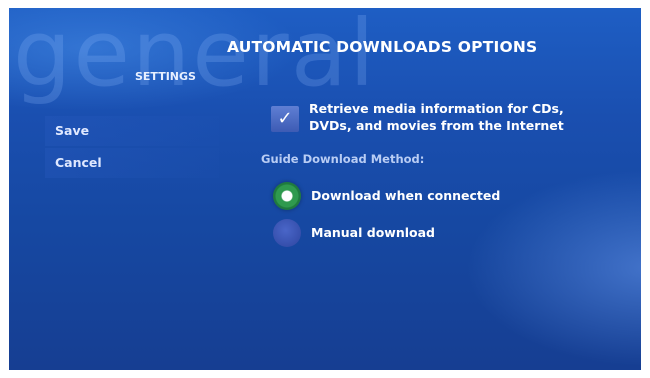  I want to click on media-info-label-line1: Retrieve media information for CDs,, so click(436, 108).